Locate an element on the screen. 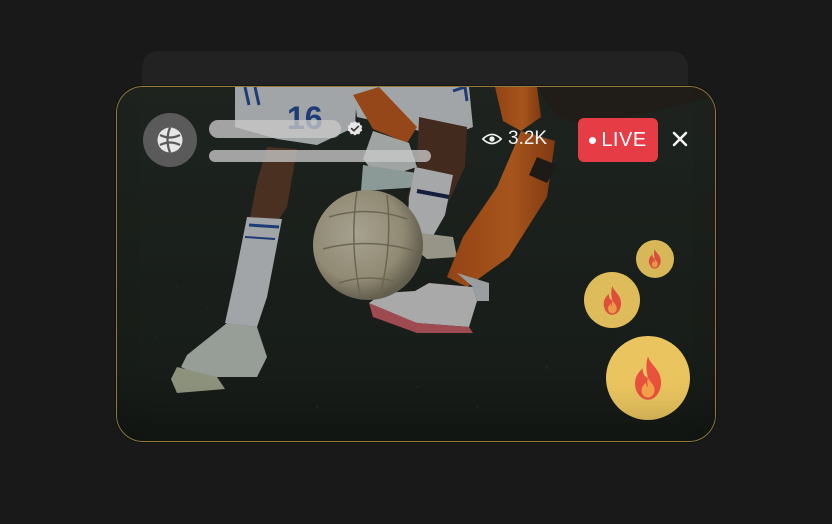 The width and height of the screenshot is (832, 524). channel-avatar is located at coordinates (170, 140).